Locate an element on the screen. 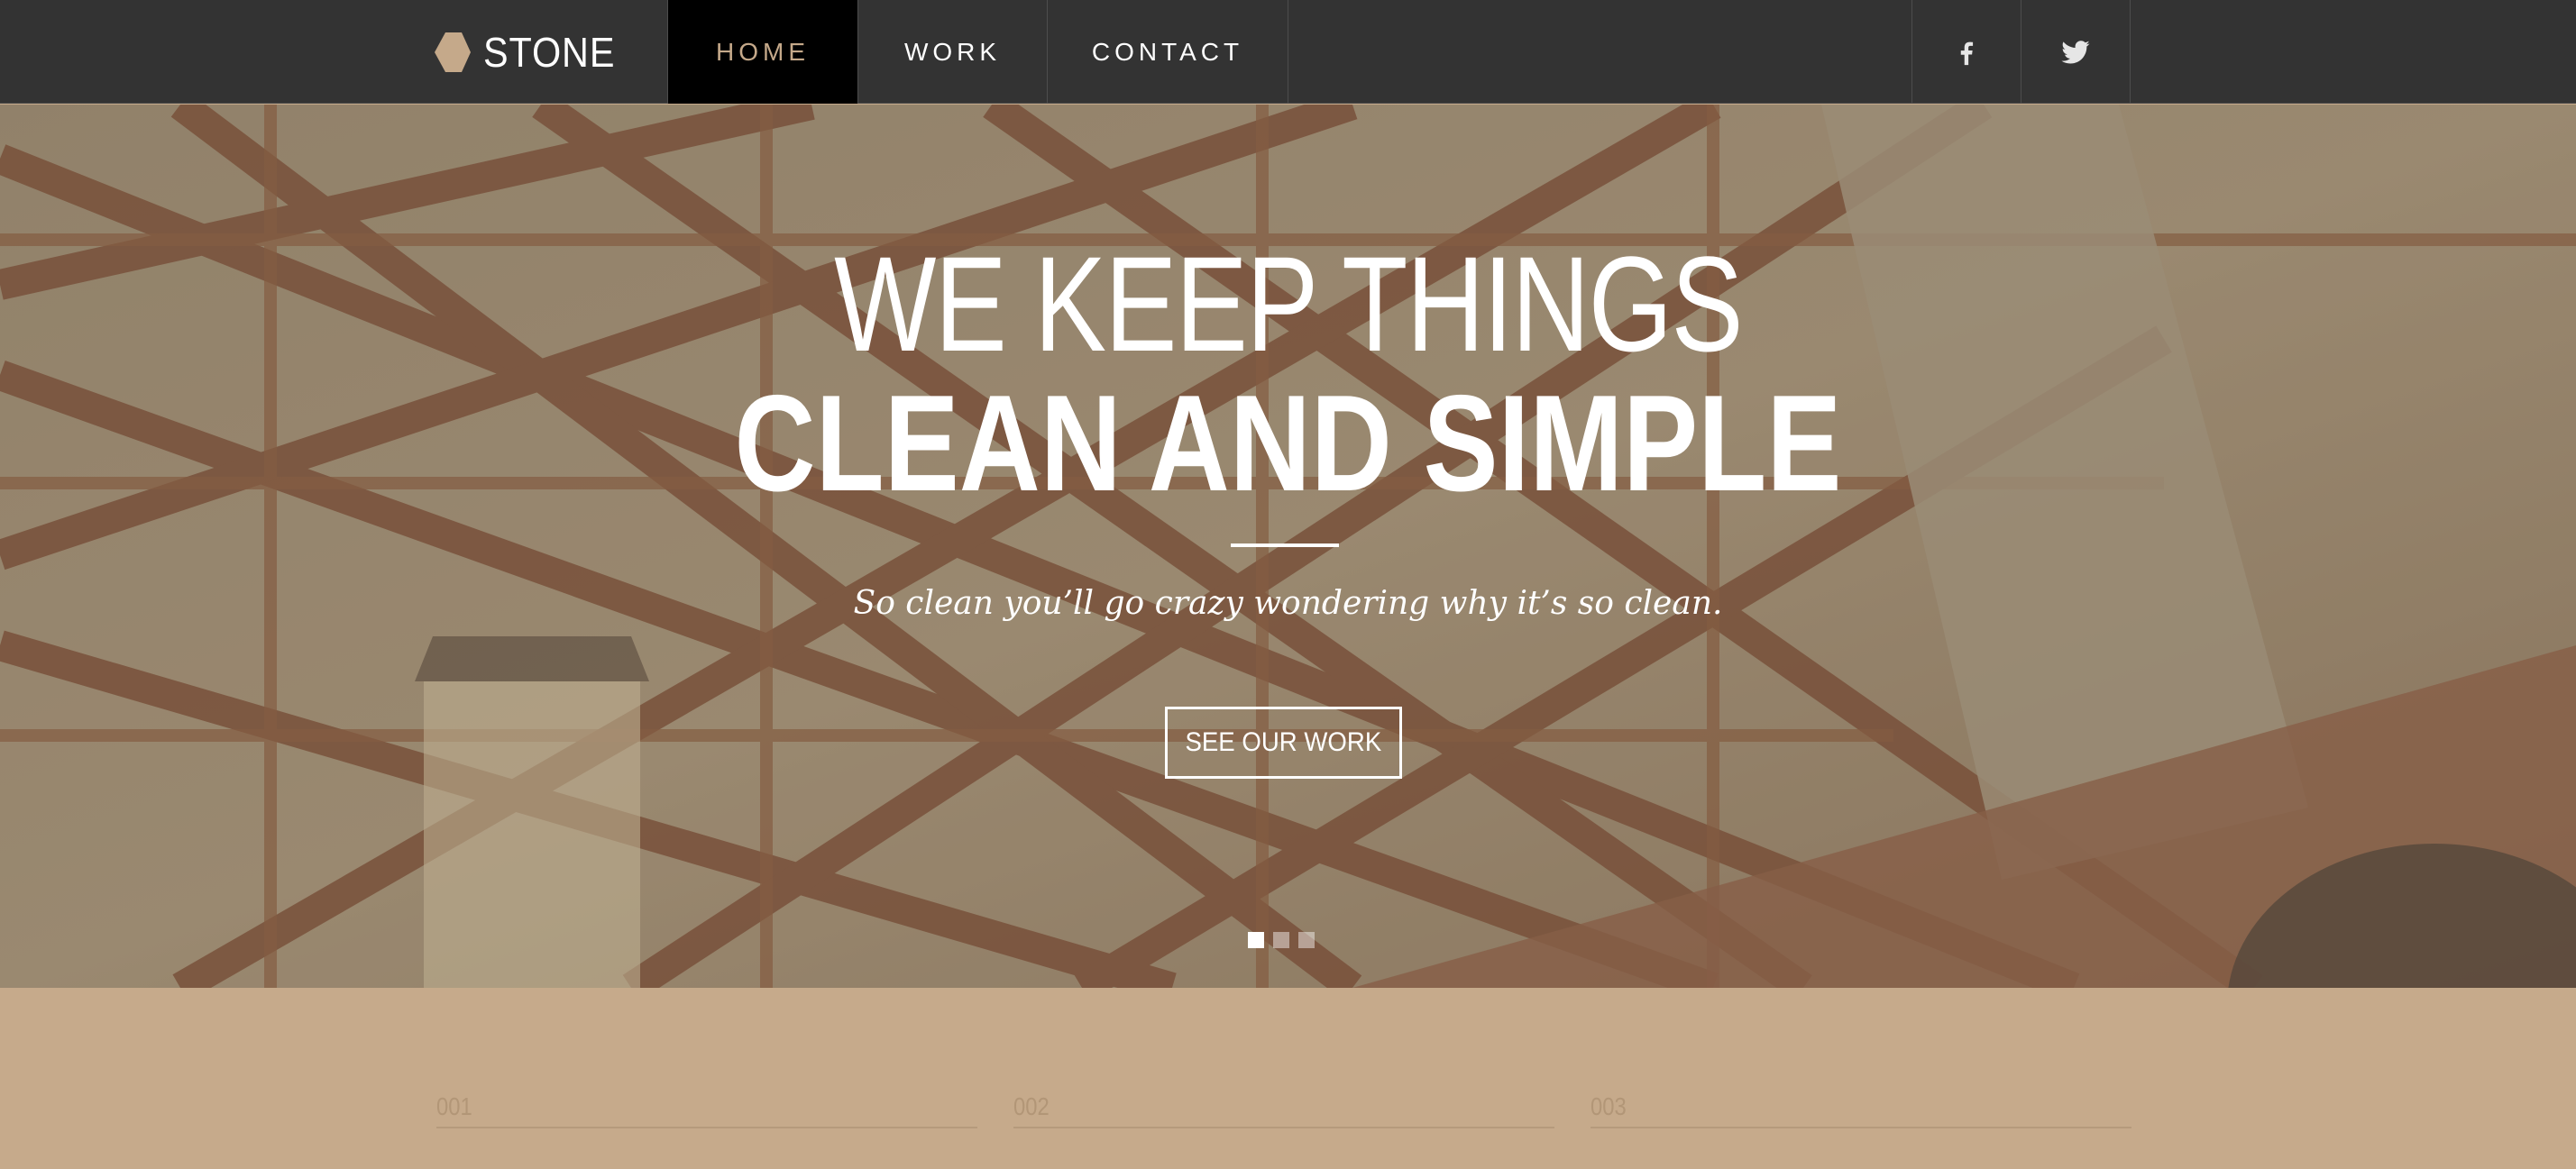 The image size is (2576, 1169). social-links is located at coordinates (2021, 52).